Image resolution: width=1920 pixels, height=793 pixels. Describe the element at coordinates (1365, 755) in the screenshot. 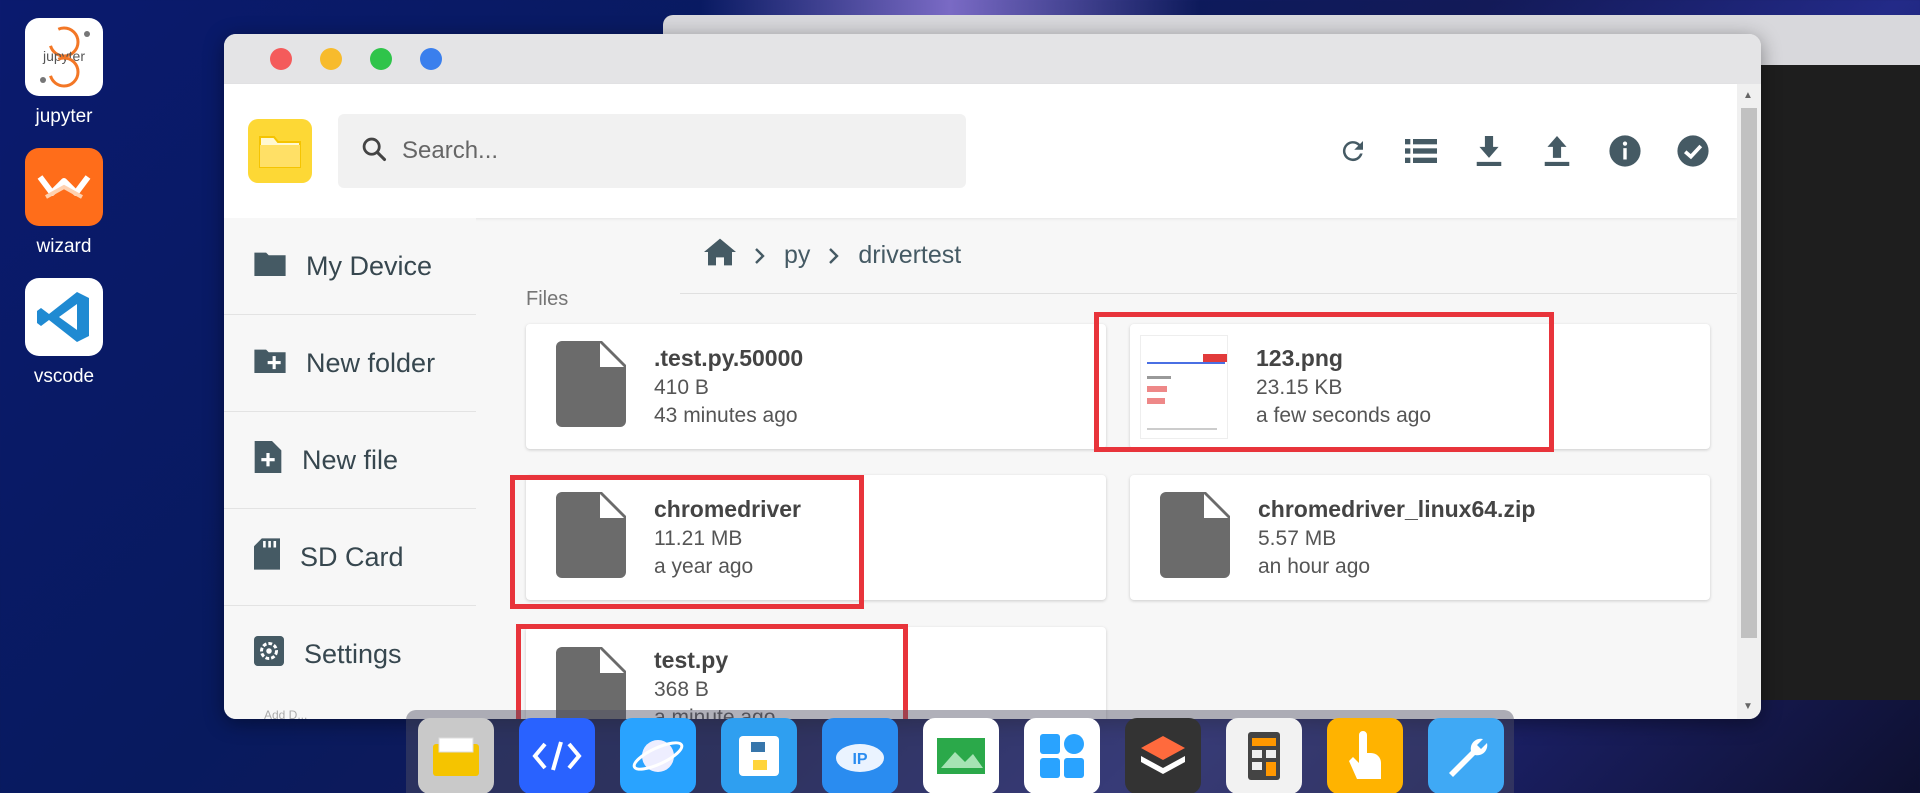

I see `dock-touch-icon` at that location.